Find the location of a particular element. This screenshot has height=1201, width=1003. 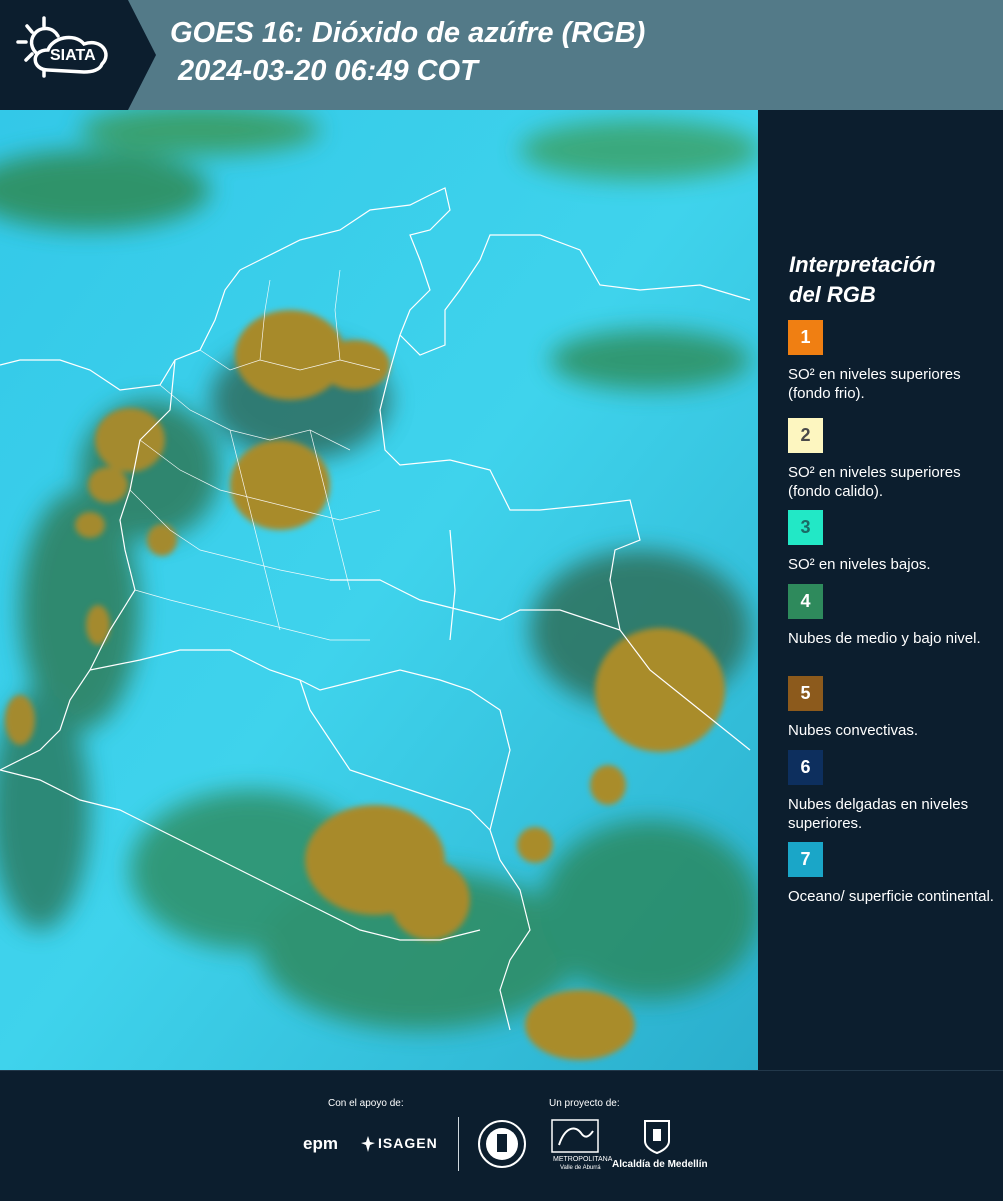

title-line1: GOES 16: Dióxido de azúfre (RGB) is located at coordinates (408, 33).